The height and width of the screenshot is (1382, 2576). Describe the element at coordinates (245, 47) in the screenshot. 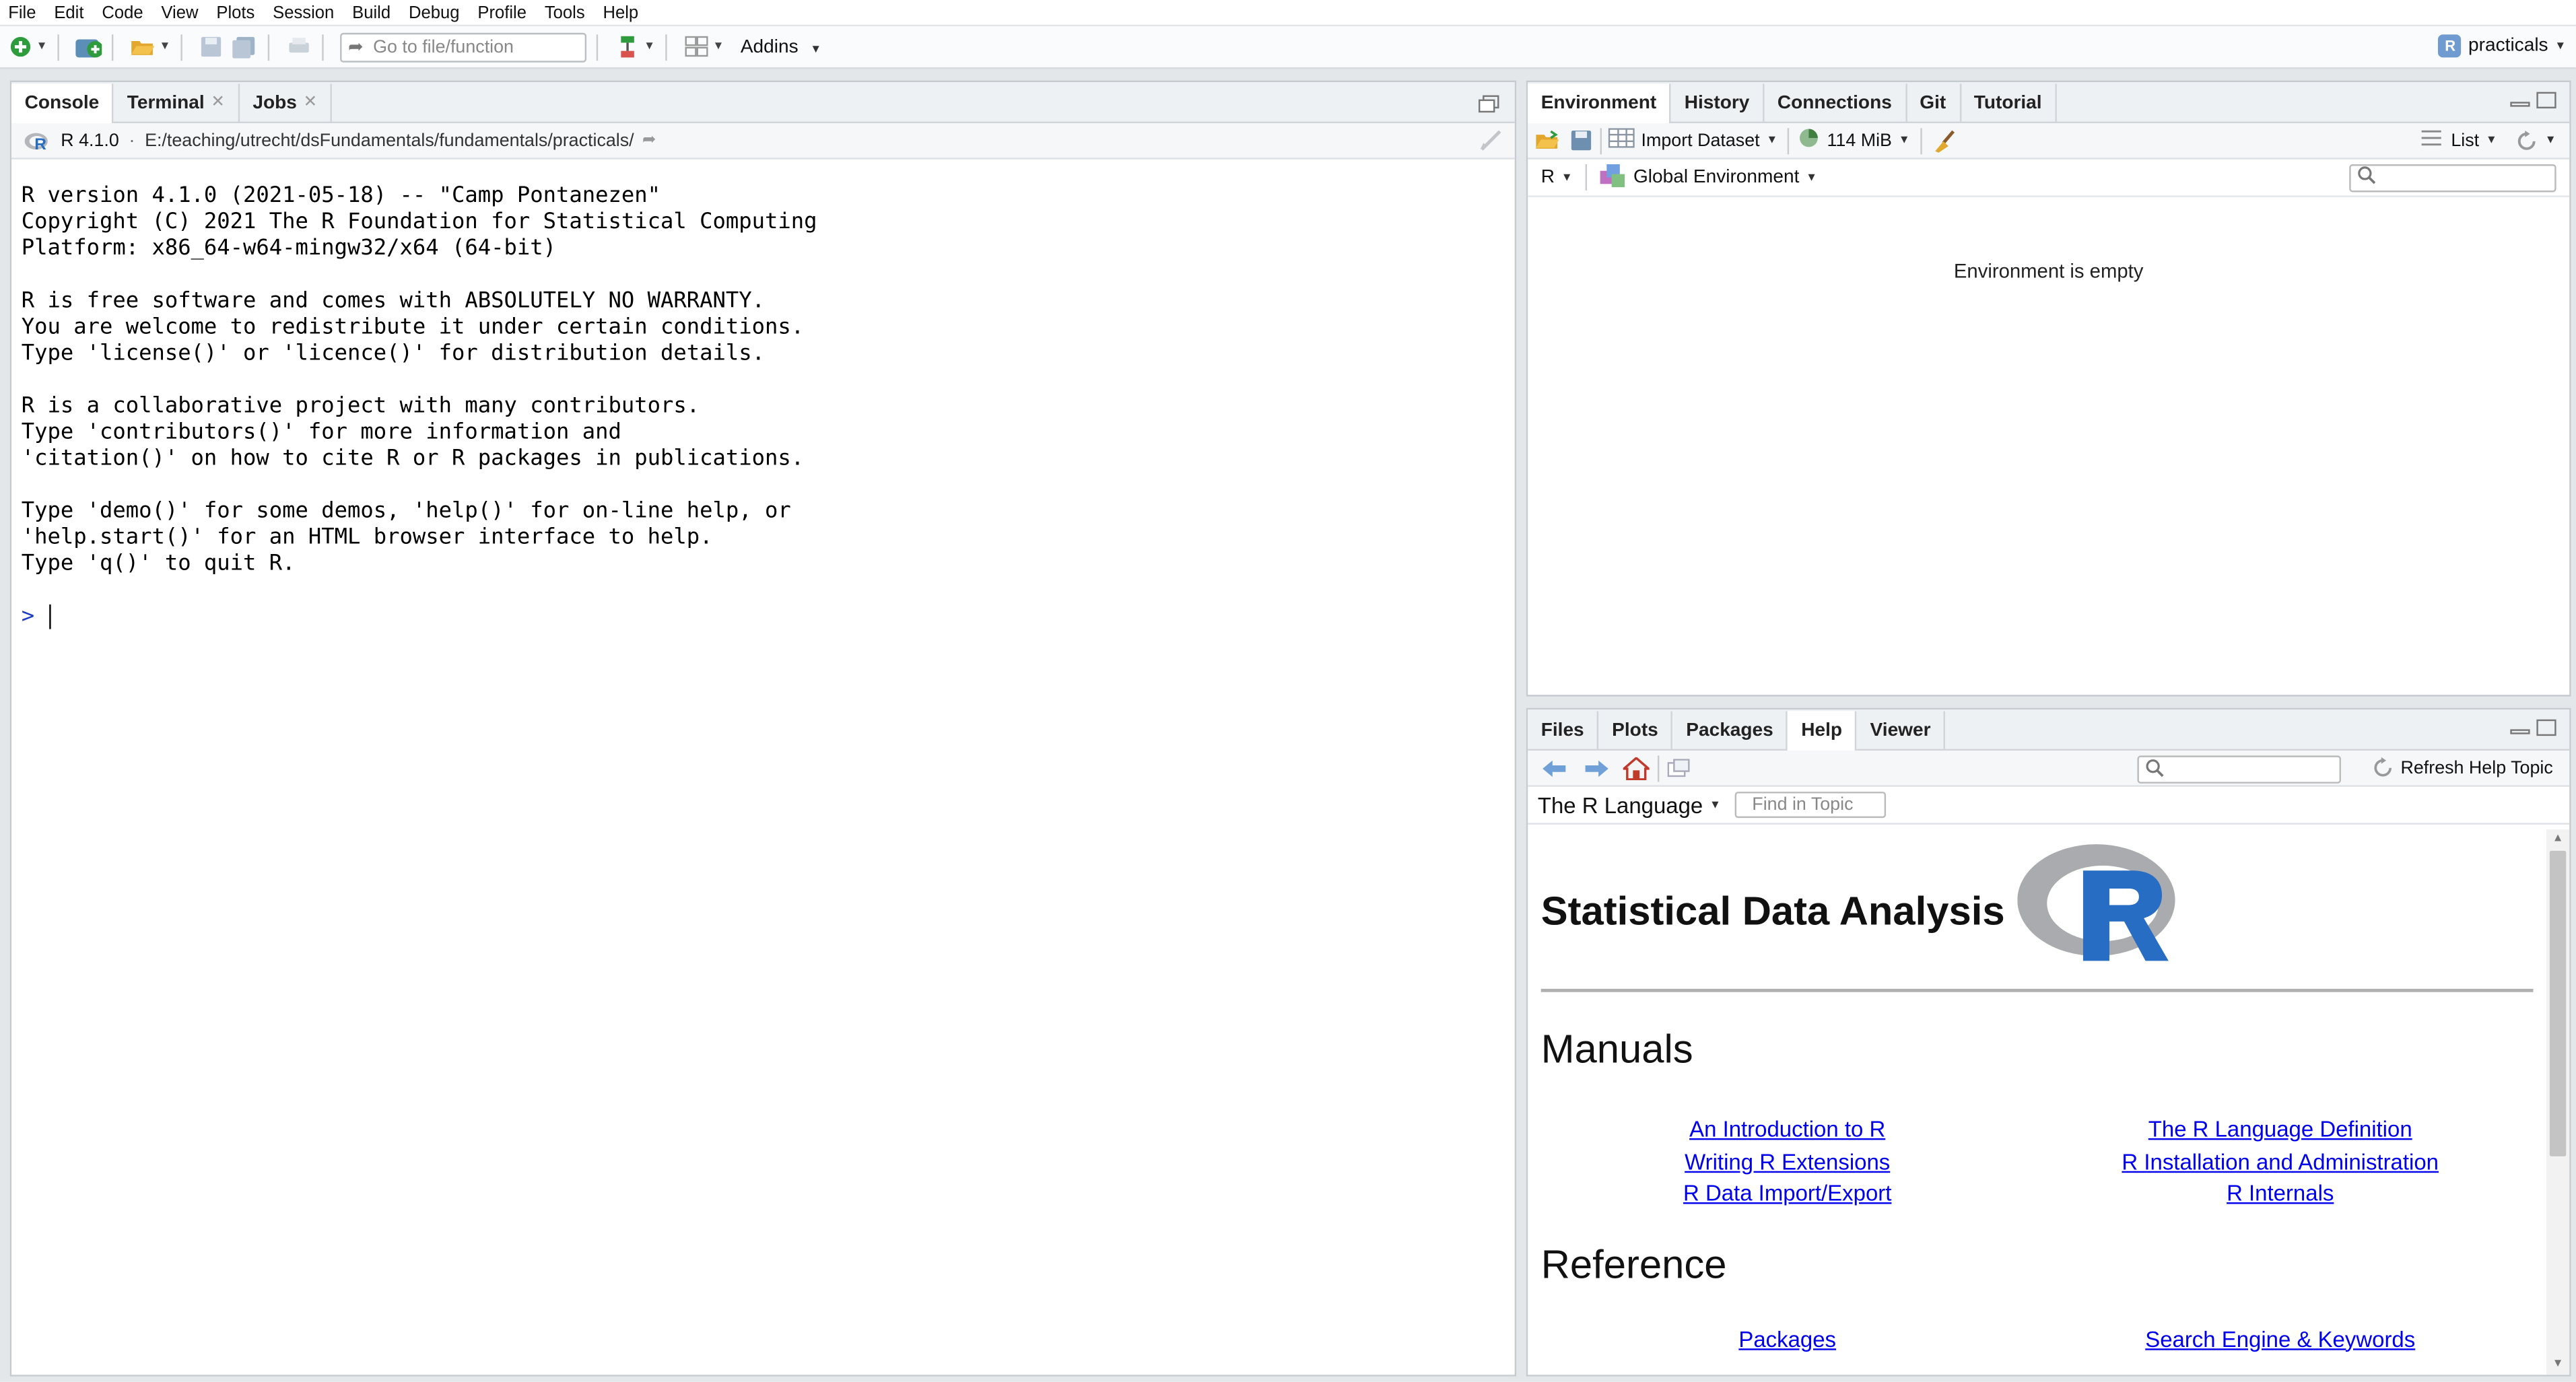

I see `save-all-icon` at that location.